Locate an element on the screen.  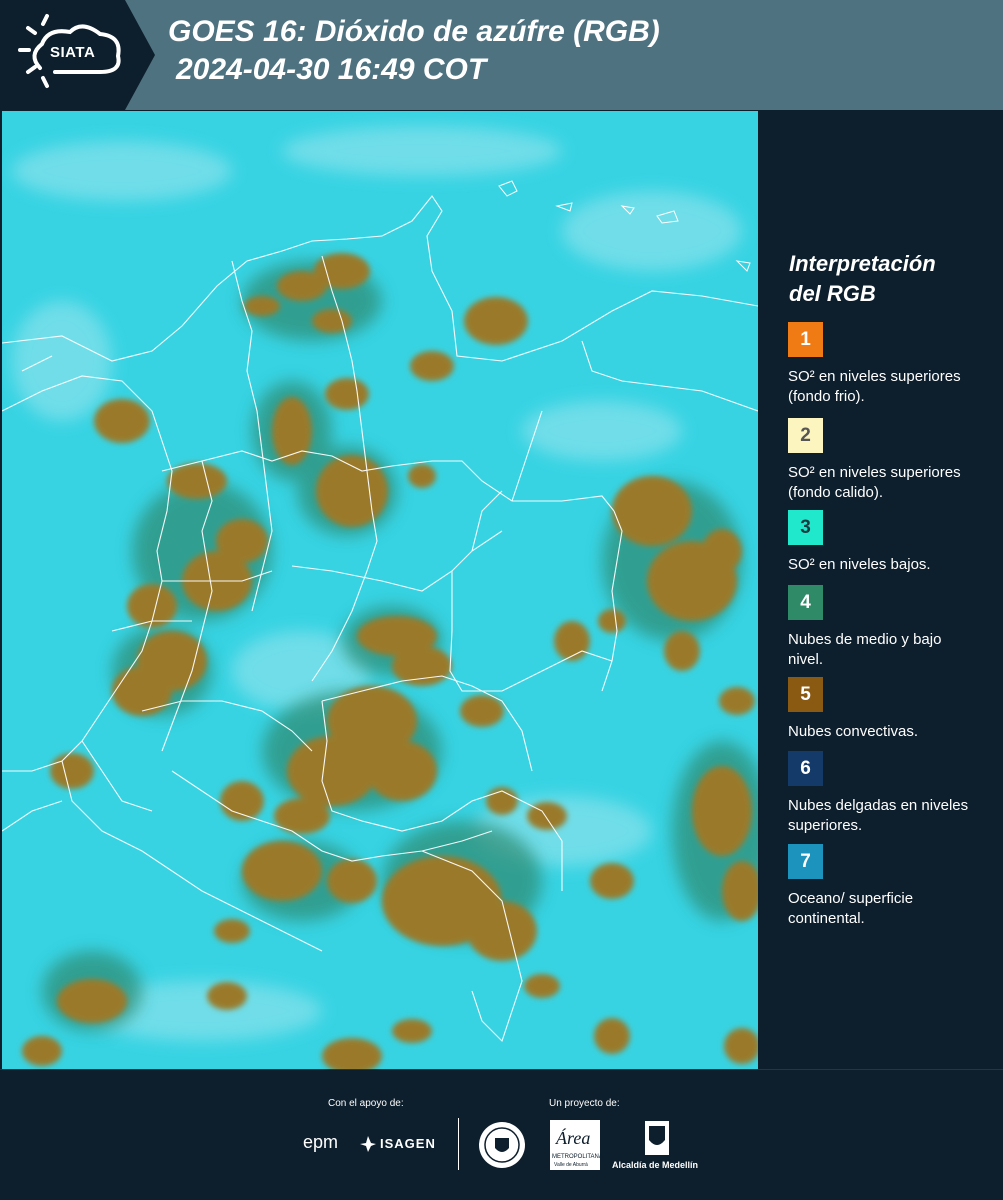
legend-item-7: 7 Oceano/ superficie continental. is located at coordinates (888, 886).